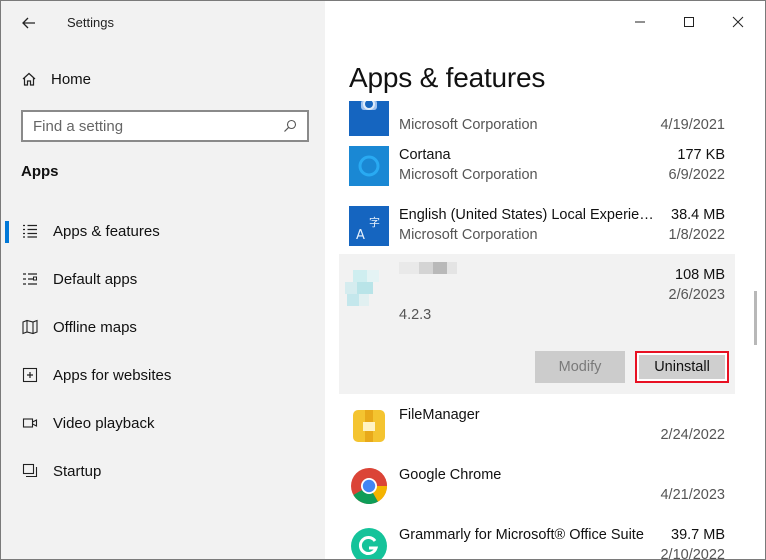  I want to click on app-date: 4/19/2021, so click(692, 125).